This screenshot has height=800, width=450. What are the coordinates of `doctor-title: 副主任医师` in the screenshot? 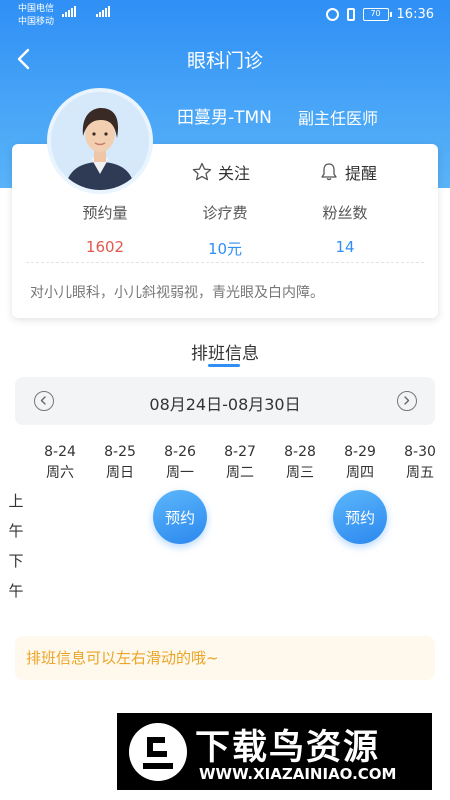 It's located at (338, 118).